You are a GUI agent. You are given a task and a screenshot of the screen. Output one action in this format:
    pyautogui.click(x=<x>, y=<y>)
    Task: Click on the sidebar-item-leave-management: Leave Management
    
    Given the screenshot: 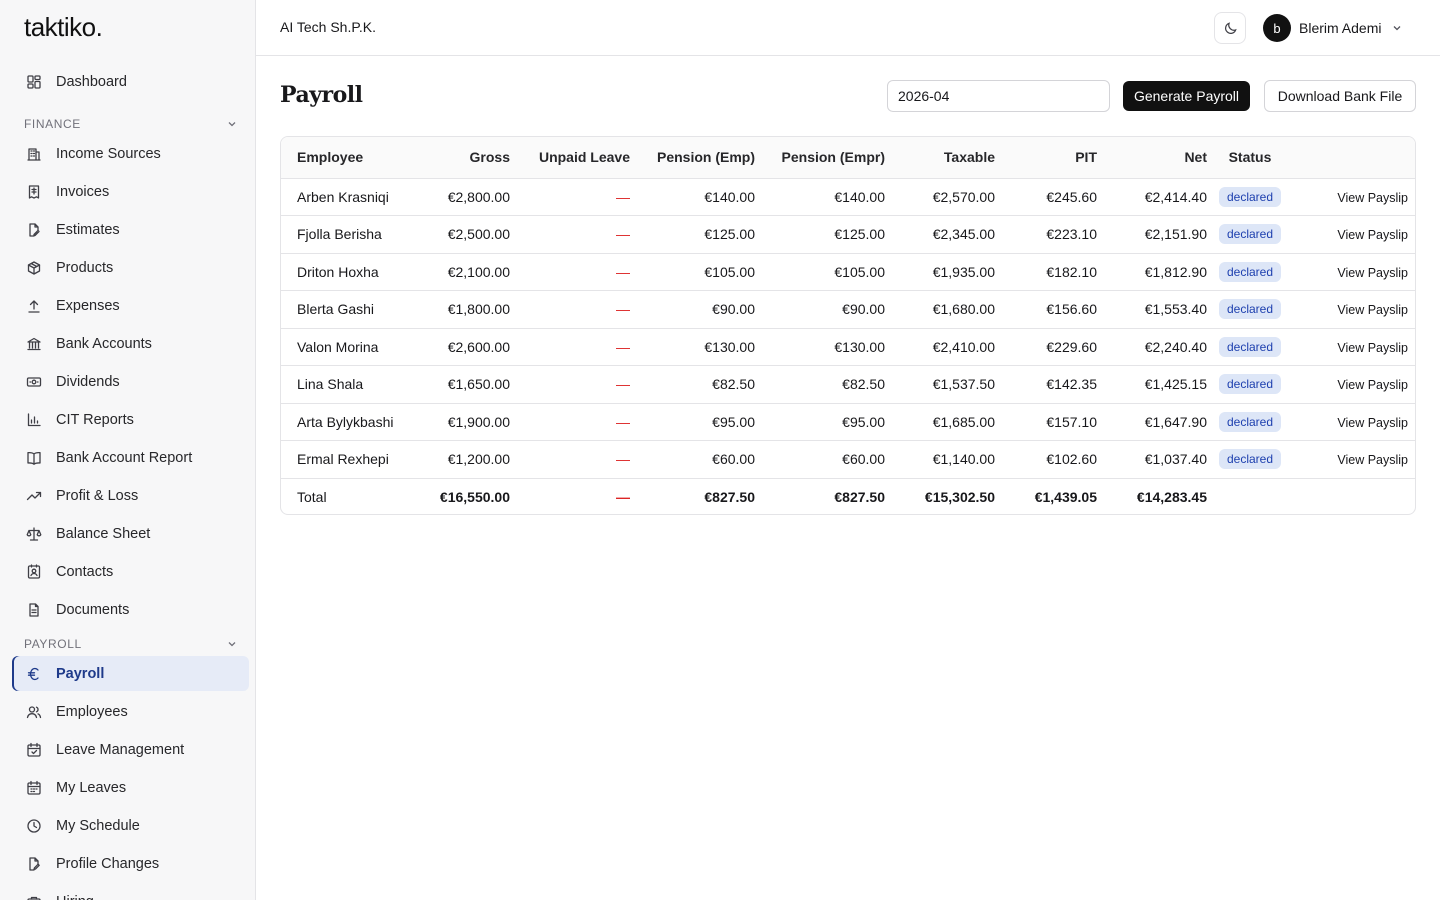 What is the action you would take?
    pyautogui.click(x=130, y=749)
    